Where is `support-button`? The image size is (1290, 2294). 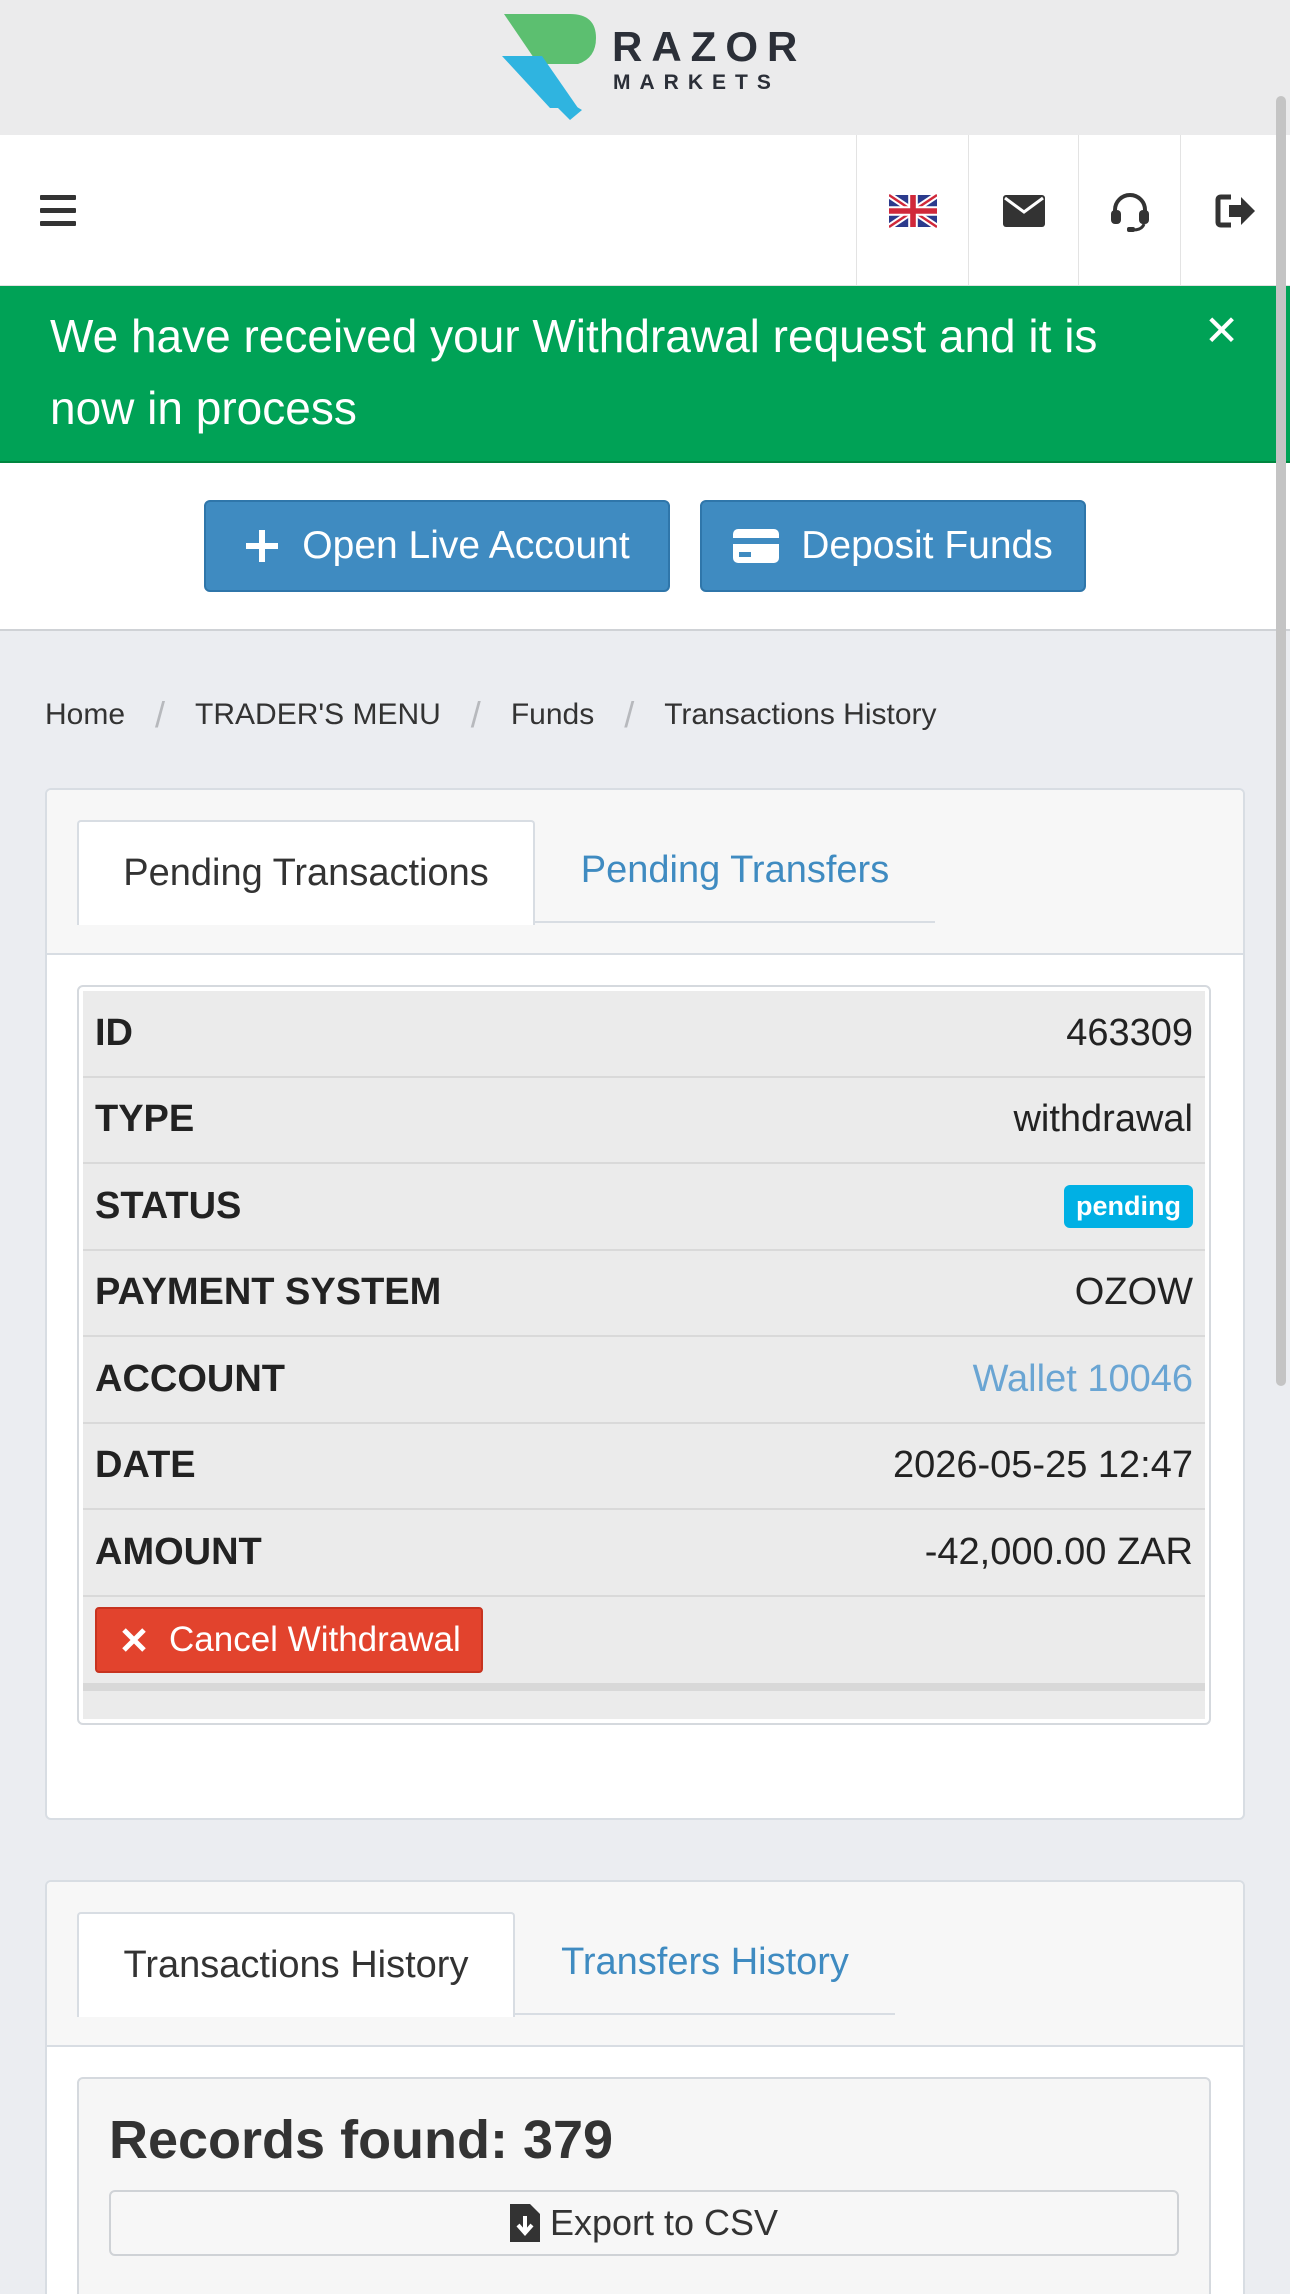
support-button is located at coordinates (1129, 210).